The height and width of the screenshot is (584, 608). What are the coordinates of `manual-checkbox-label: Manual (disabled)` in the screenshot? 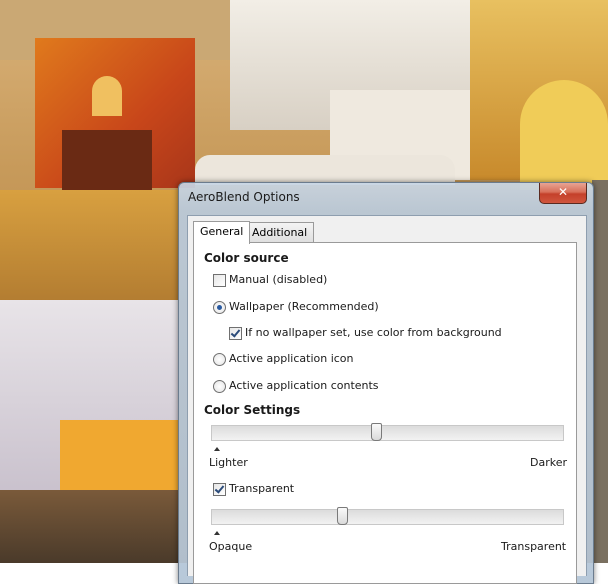 It's located at (278, 279).